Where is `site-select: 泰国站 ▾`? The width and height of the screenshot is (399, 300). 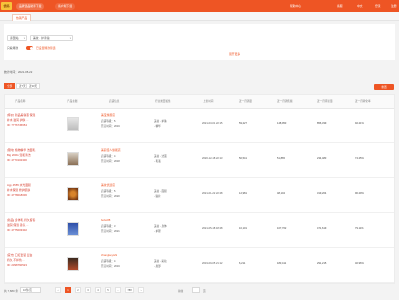
site-select: 泰国站 ▾ is located at coordinates (17, 38).